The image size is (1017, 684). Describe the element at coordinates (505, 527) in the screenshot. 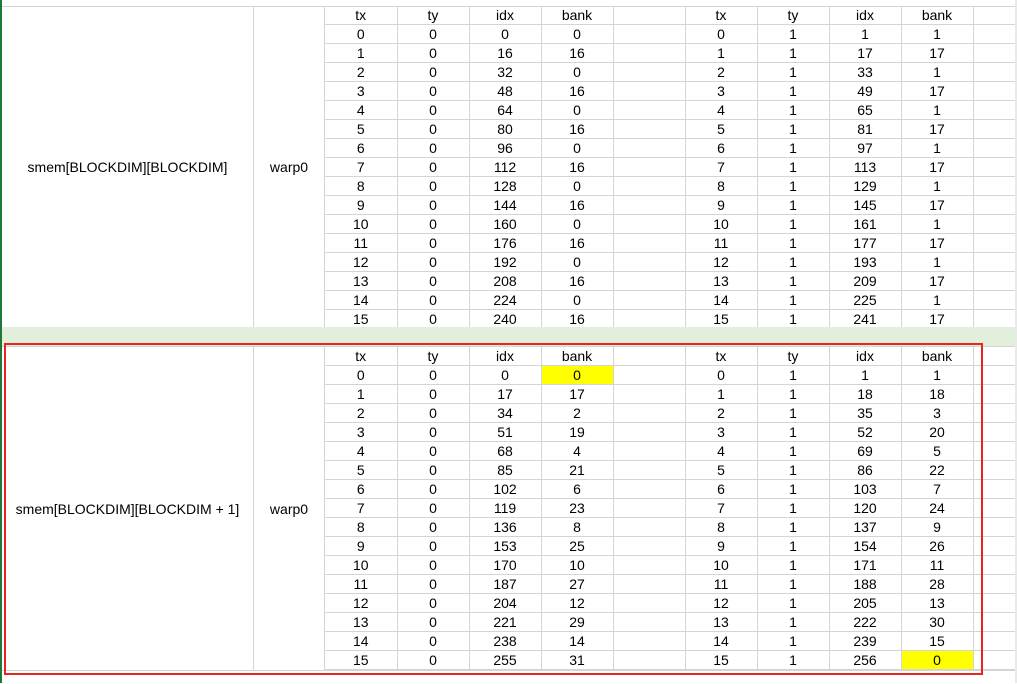

I see `cell: 136` at that location.